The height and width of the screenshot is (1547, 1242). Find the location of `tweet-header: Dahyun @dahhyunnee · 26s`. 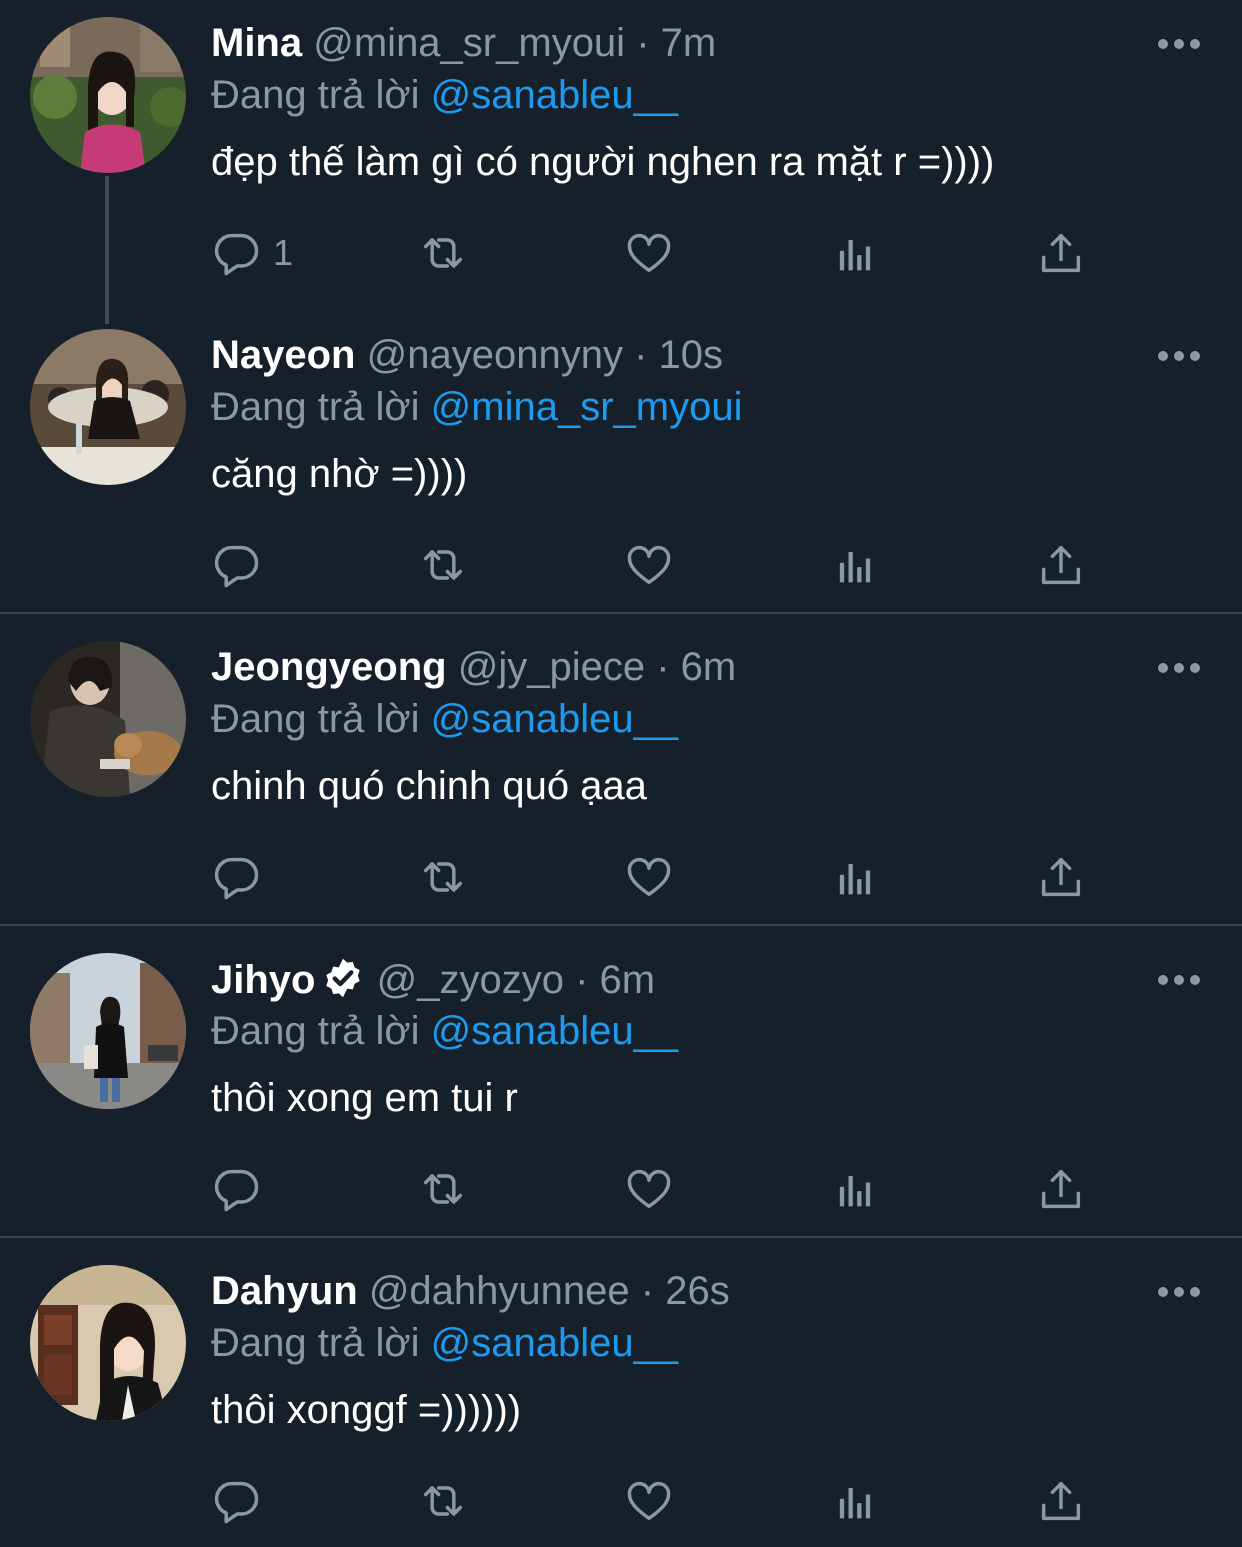

tweet-header: Dahyun @dahhyunnee · 26s is located at coordinates (470, 1291).